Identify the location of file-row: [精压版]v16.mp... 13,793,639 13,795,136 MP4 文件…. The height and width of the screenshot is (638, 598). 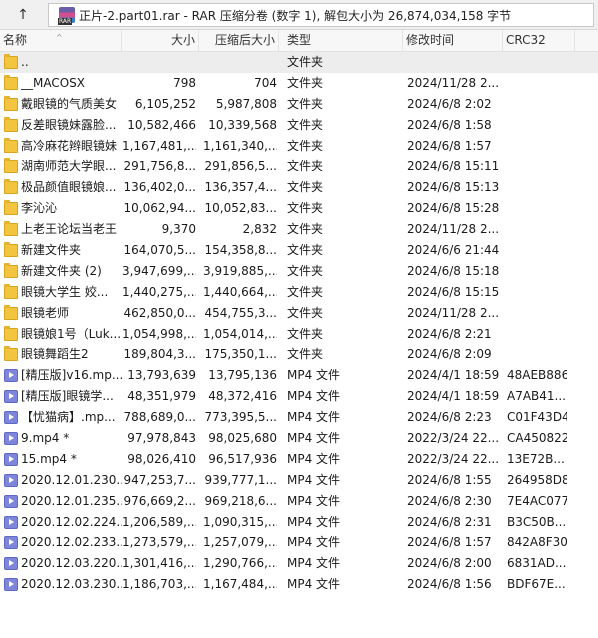
(299, 375).